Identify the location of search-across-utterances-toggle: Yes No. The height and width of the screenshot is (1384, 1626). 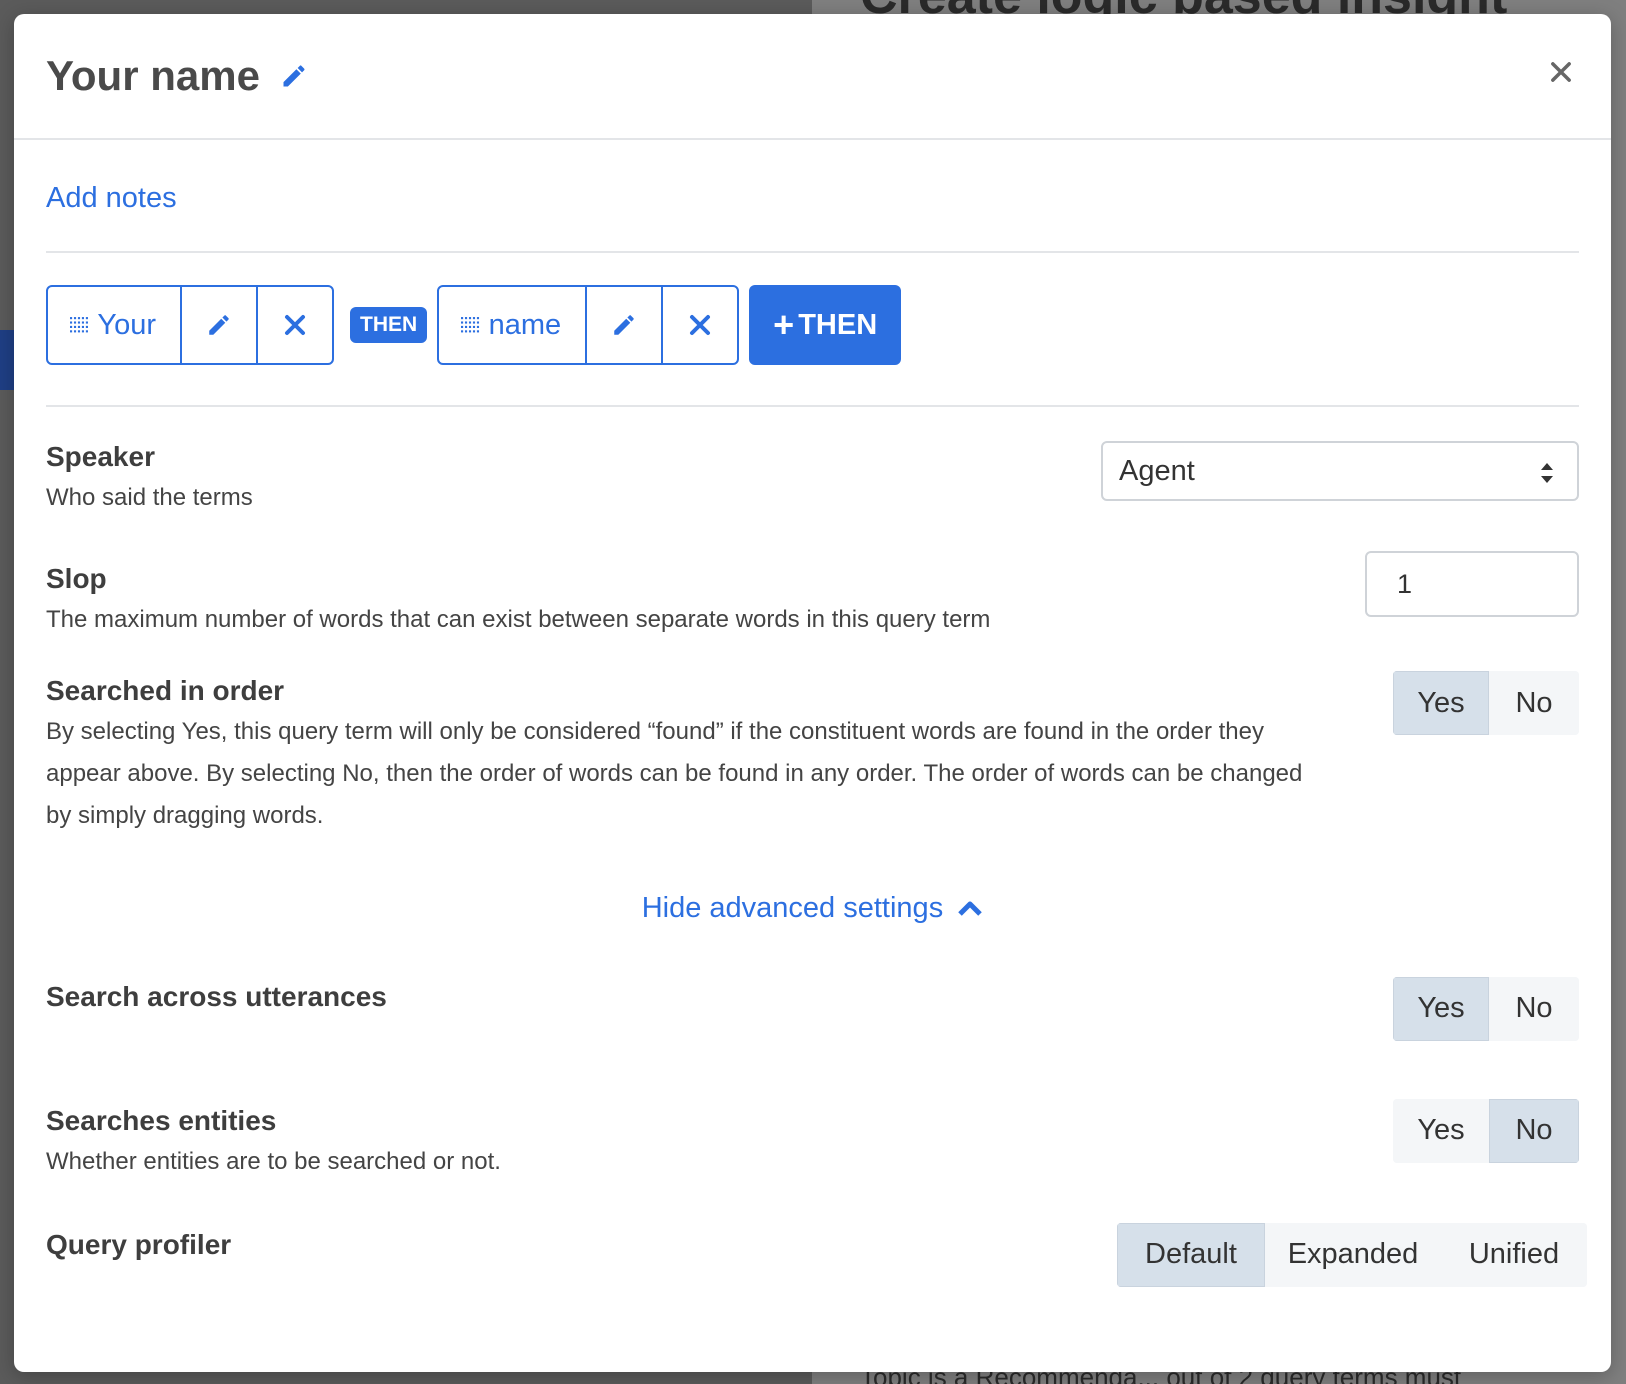
(1486, 1008).